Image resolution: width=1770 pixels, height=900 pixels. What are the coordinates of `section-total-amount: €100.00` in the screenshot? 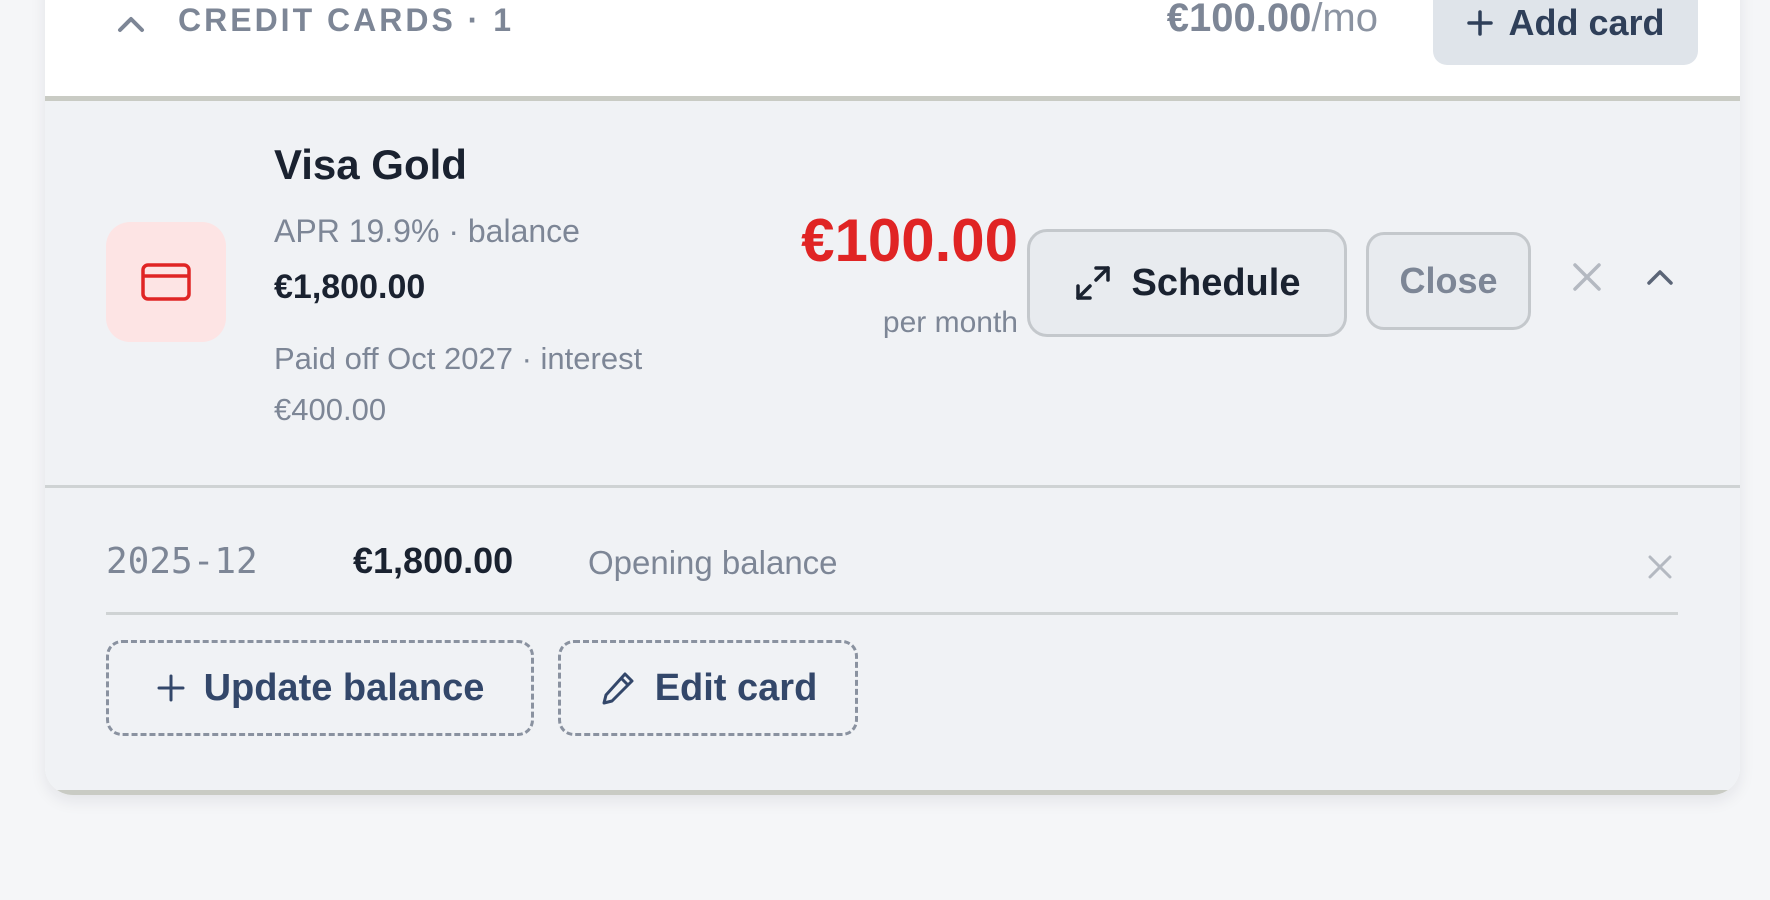 It's located at (1239, 20).